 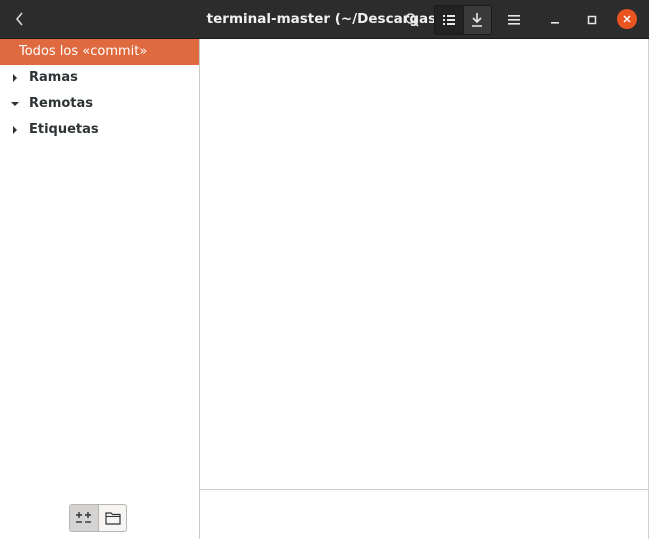 I want to click on maximize-icon, so click(x=592, y=20).